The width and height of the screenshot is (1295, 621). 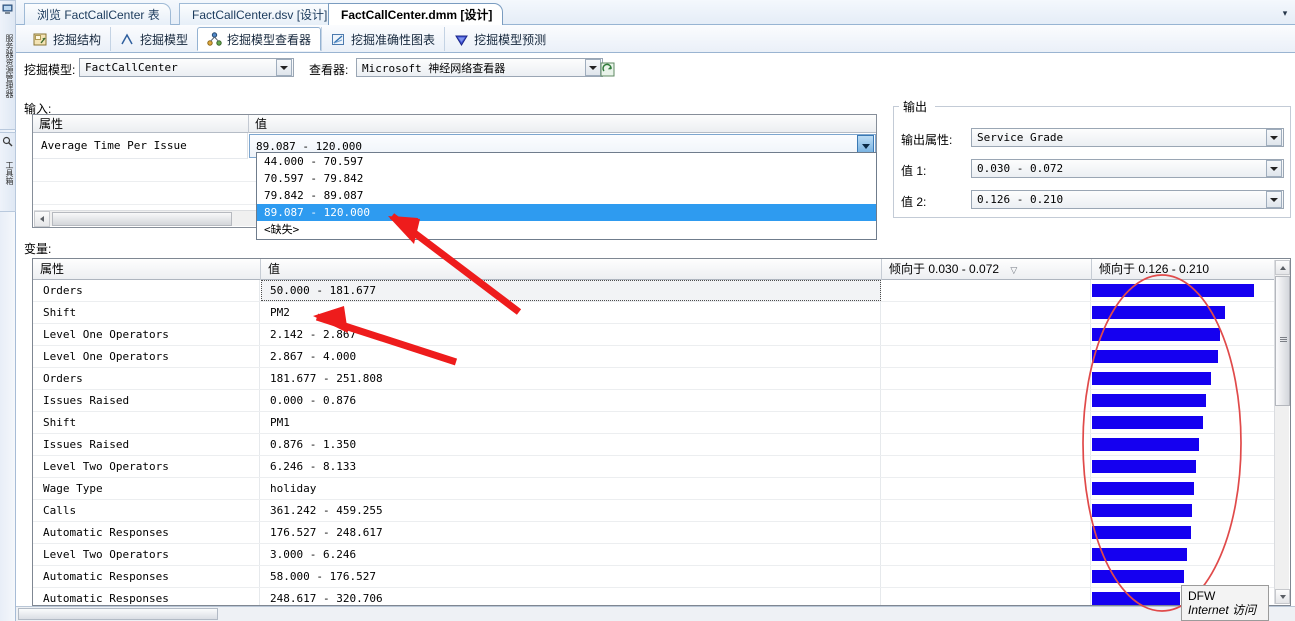 What do you see at coordinates (8, 310) in the screenshot?
I see `left-docked-panel-strip: 服务器资源管理器 工具箱` at bounding box center [8, 310].